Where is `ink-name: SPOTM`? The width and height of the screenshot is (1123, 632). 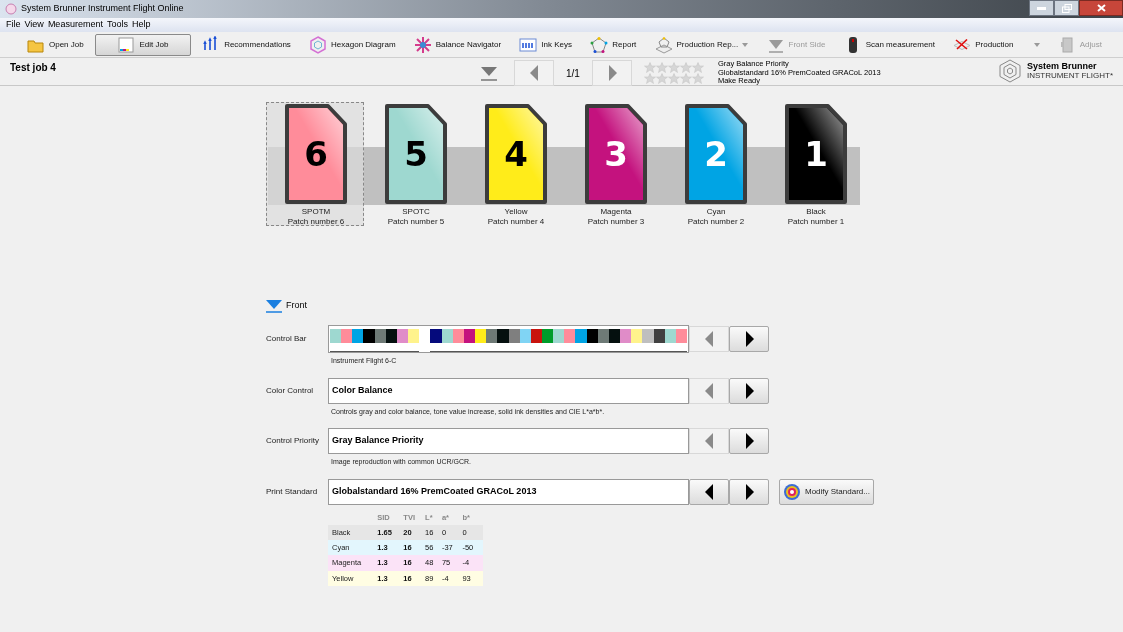
ink-name: SPOTM is located at coordinates (316, 212).